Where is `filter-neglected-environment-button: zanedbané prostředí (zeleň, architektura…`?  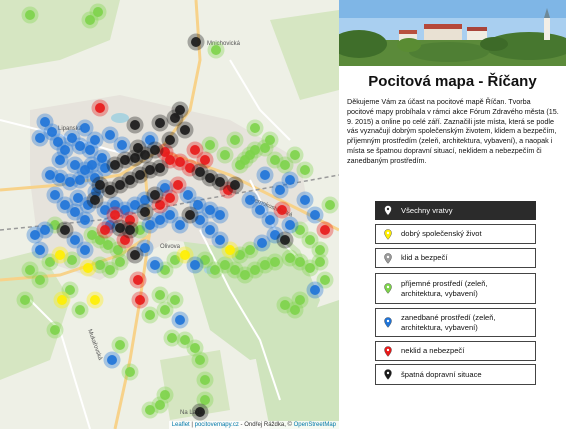 filter-neglected-environment-button: zanedbané prostředí (zeleň, architektura… is located at coordinates (455, 322).